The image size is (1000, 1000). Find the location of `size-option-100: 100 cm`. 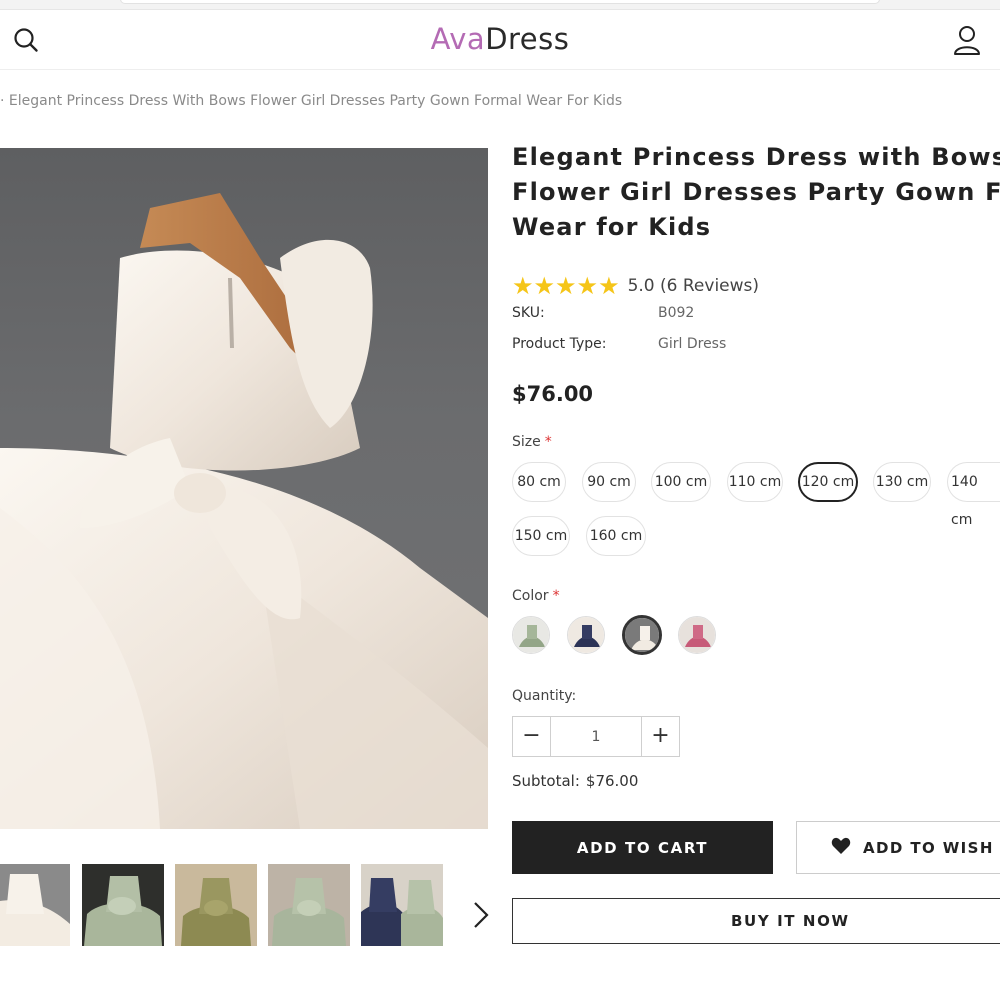

size-option-100: 100 cm is located at coordinates (681, 482).